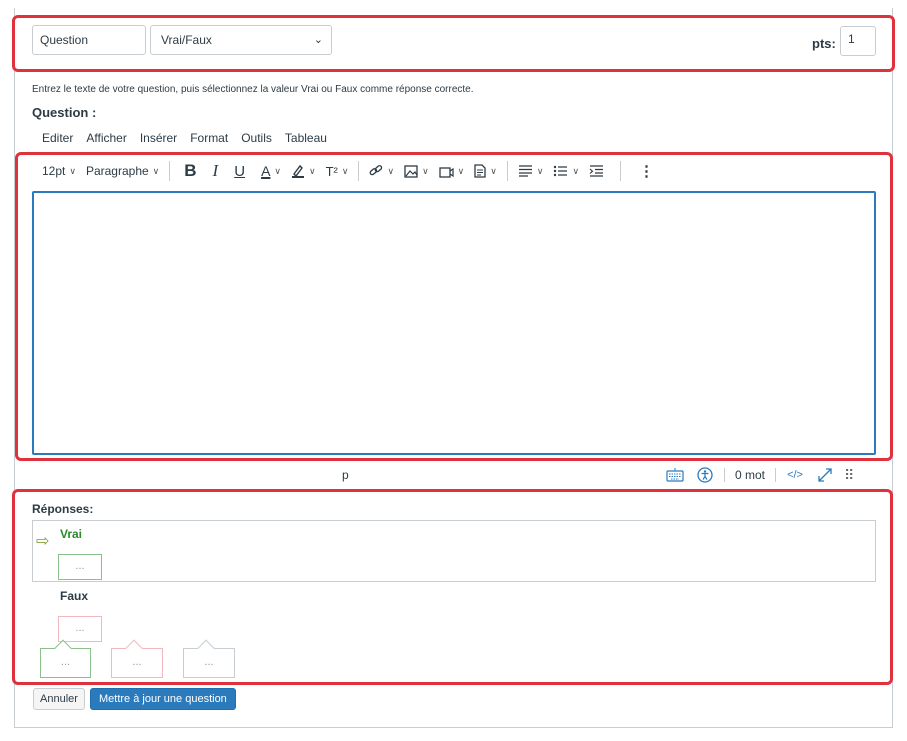 Image resolution: width=907 pixels, height=741 pixels. What do you see at coordinates (646, 171) in the screenshot?
I see `more-options-button: ⋮` at bounding box center [646, 171].